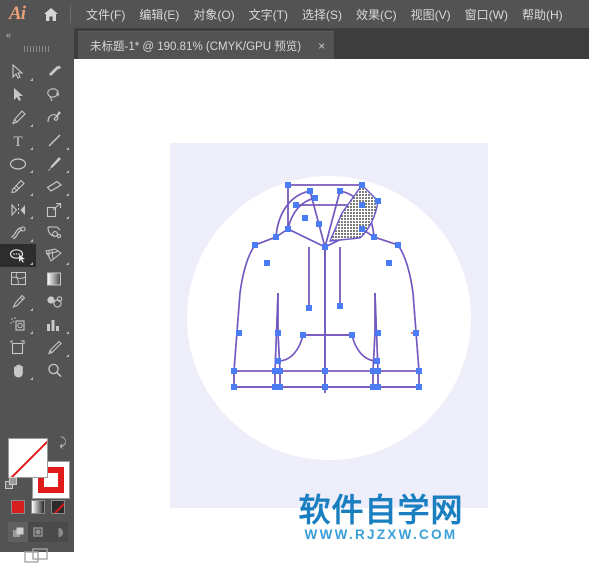  I want to click on none-mode, so click(58, 507).